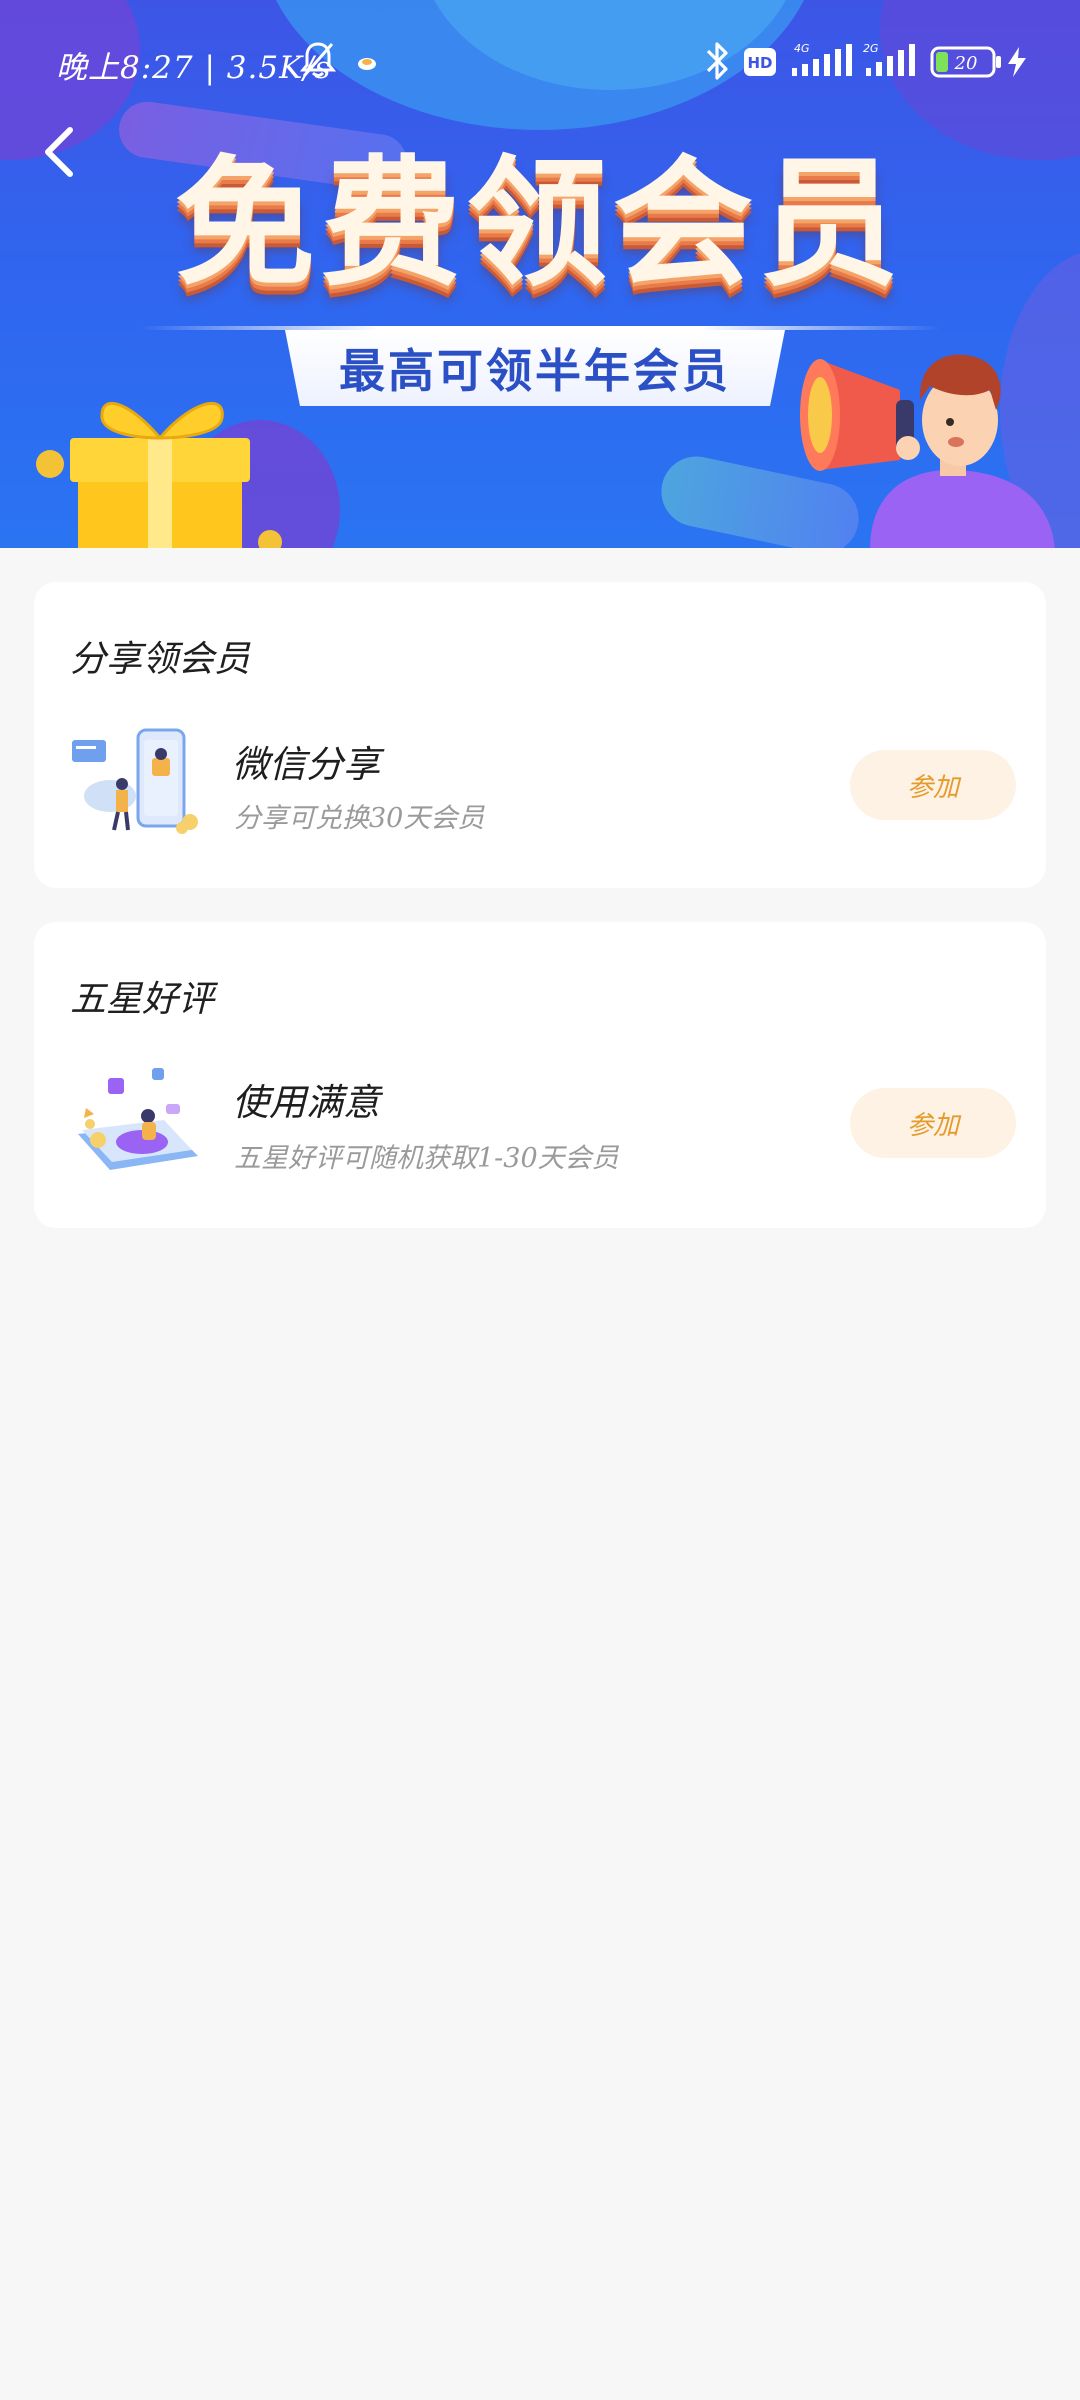 The image size is (1080, 2400). What do you see at coordinates (1017, 64) in the screenshot?
I see `charging-icon` at bounding box center [1017, 64].